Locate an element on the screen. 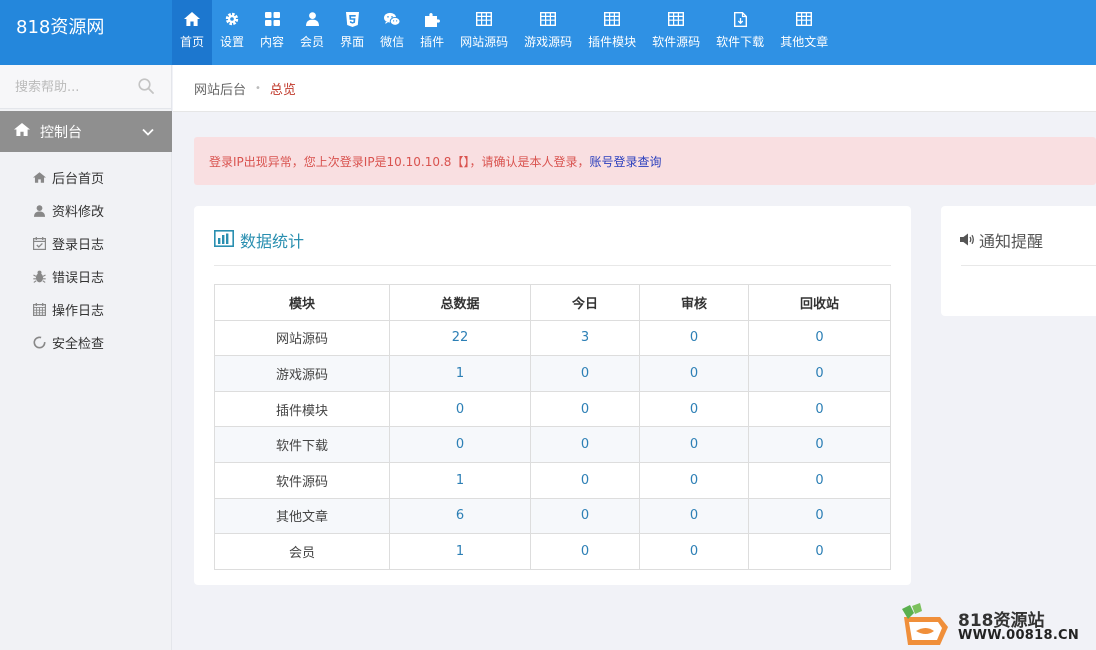 The height and width of the screenshot is (650, 1096). watermark: 818资源站 WWW.00818.CN is located at coordinates (996, 625).